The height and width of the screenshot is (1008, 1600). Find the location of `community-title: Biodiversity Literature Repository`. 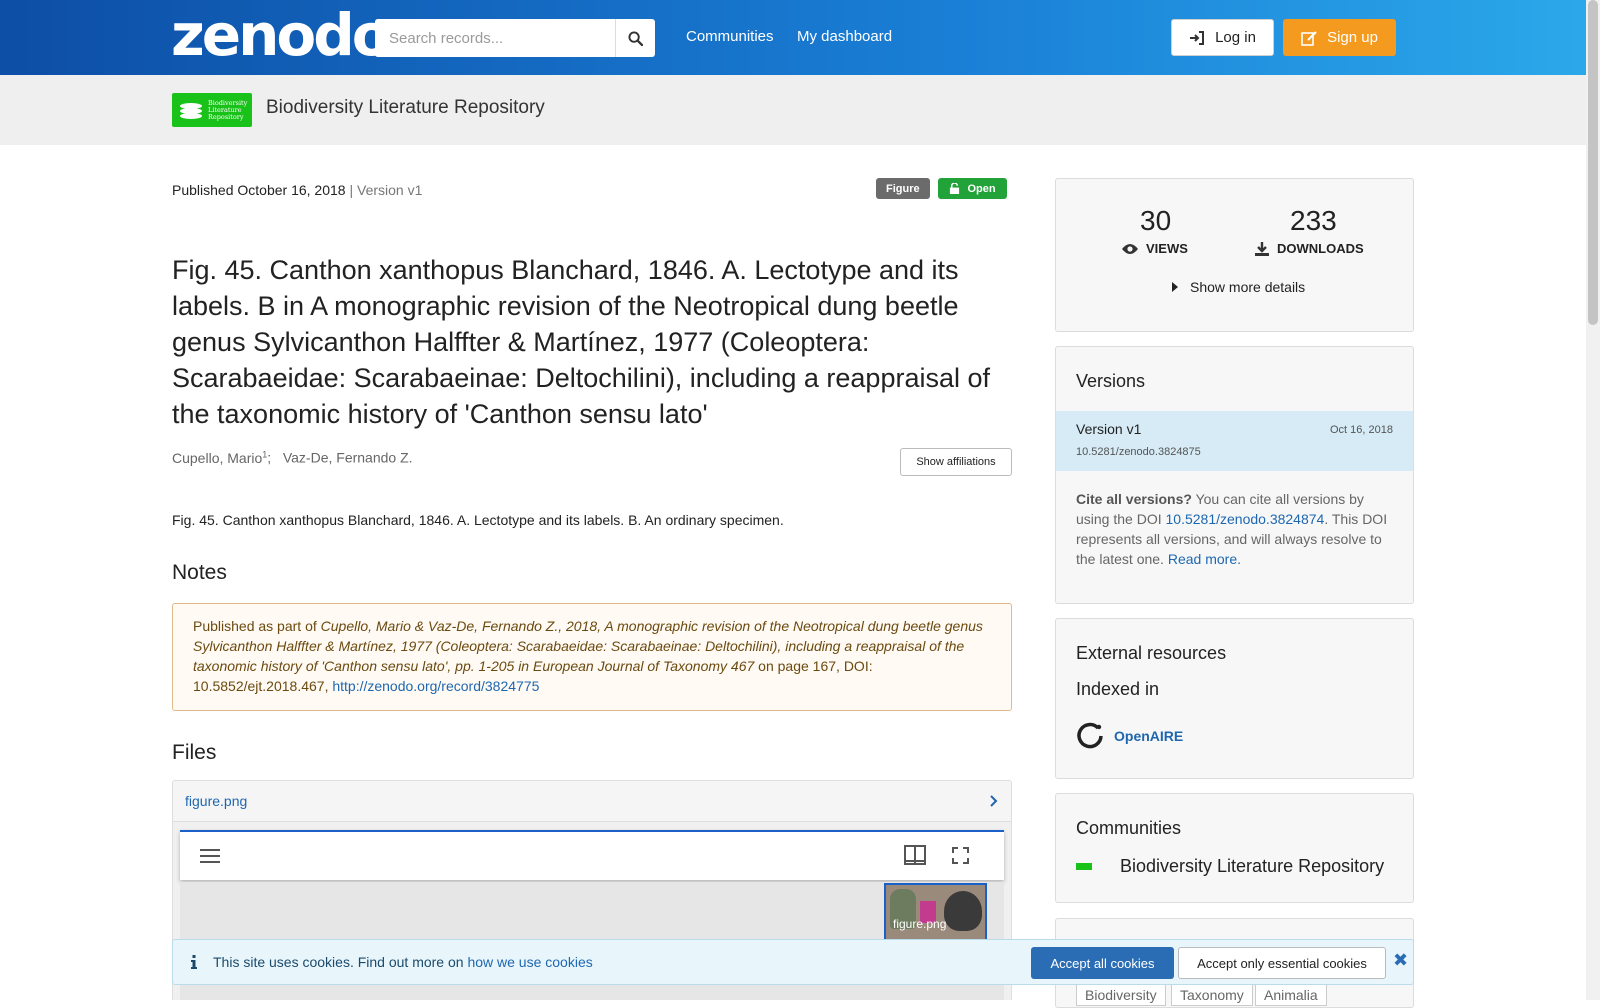

community-title: Biodiversity Literature Repository is located at coordinates (405, 108).